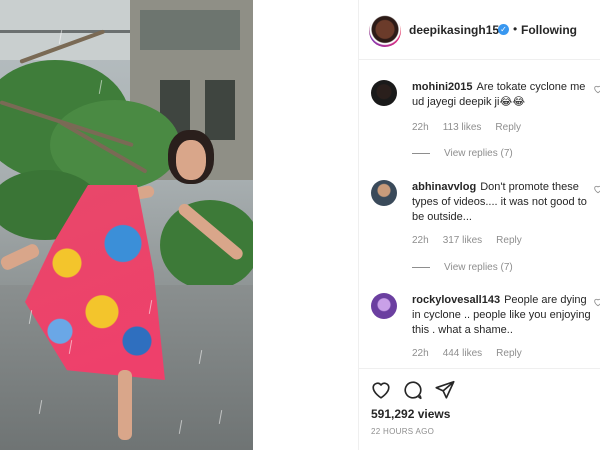 This screenshot has height=450, width=600. Describe the element at coordinates (457, 30) in the screenshot. I see `author-username: deepikasingh150` at that location.